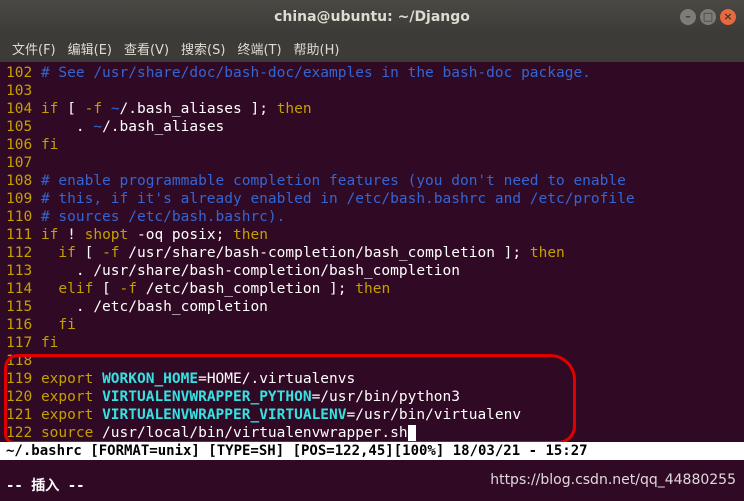 This screenshot has height=501, width=744. I want to click on text-cursor, so click(412, 433).